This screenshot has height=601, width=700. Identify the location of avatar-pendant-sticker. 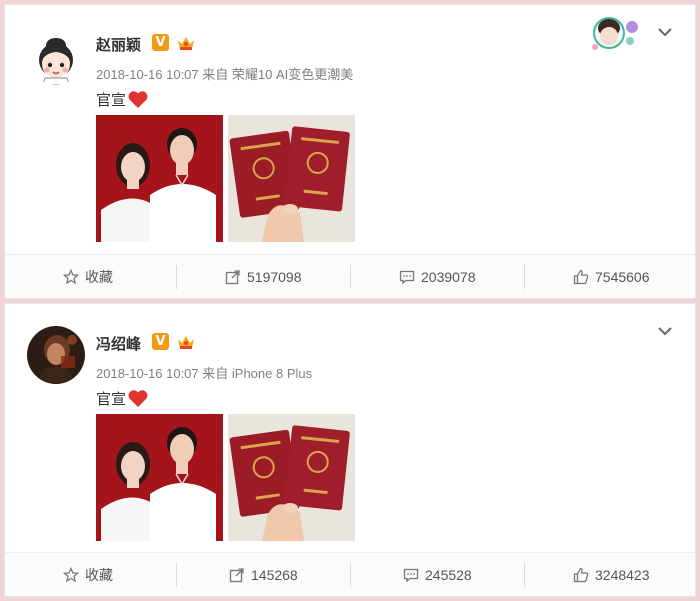
(615, 32).